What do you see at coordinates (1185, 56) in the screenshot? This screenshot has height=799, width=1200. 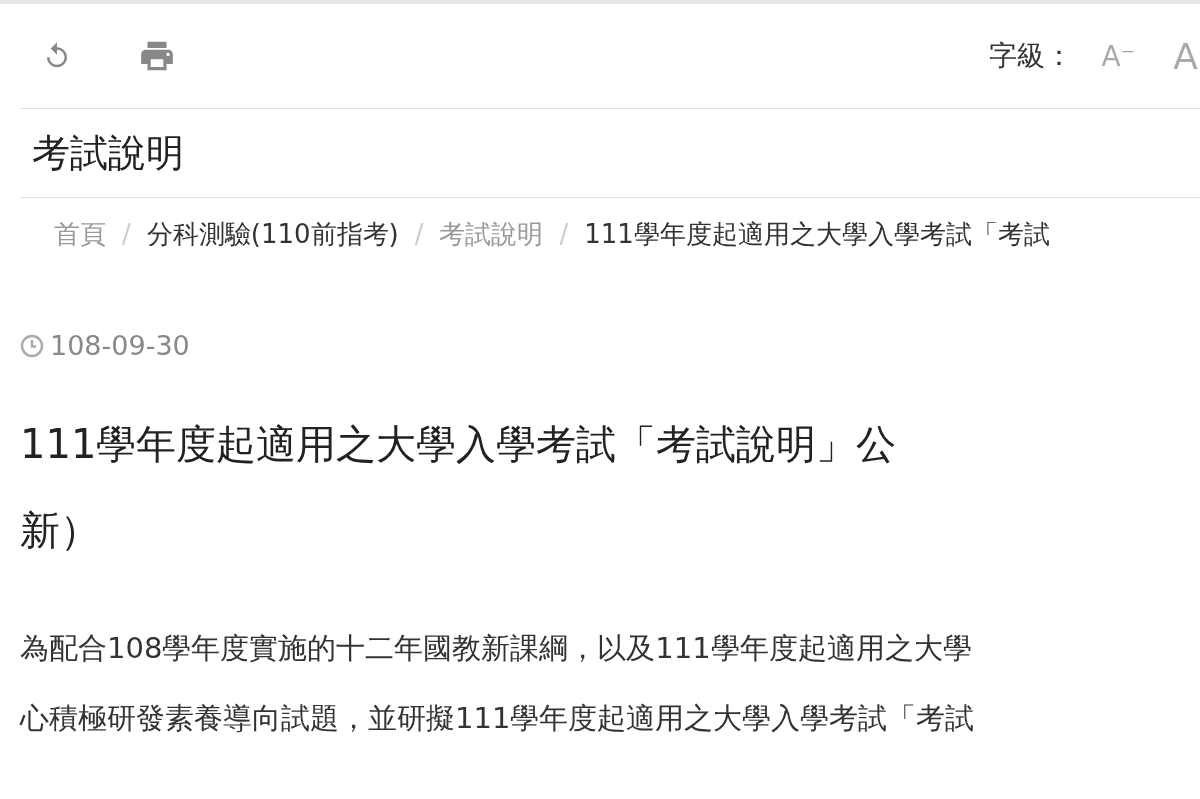 I see `font-larger-button: A` at bounding box center [1185, 56].